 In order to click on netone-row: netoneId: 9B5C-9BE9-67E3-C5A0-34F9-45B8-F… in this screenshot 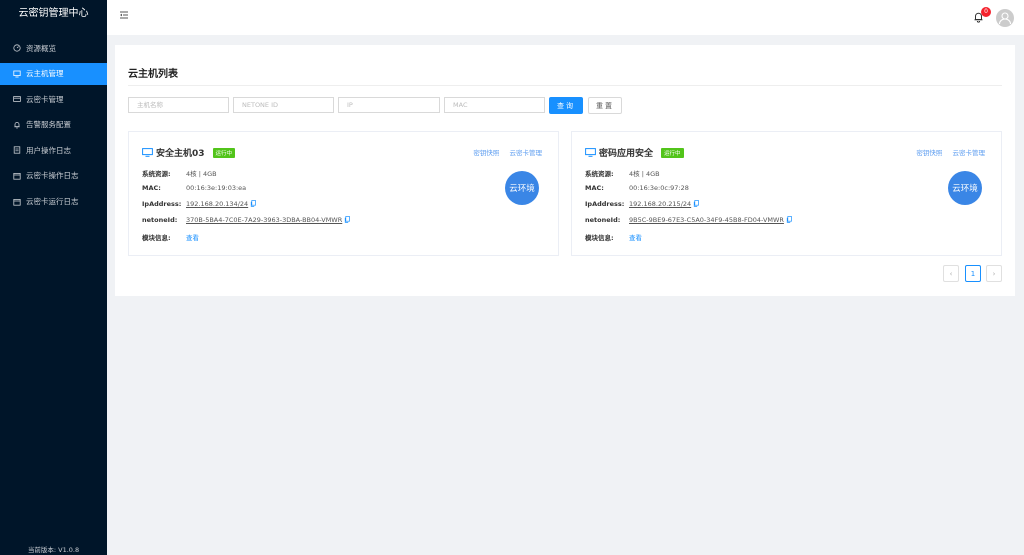, I will do `click(688, 220)`.